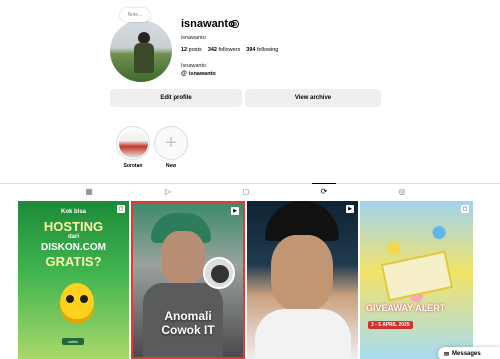 The height and width of the screenshot is (359, 500). Describe the element at coordinates (303, 334) in the screenshot. I see `post-person-collar` at that location.